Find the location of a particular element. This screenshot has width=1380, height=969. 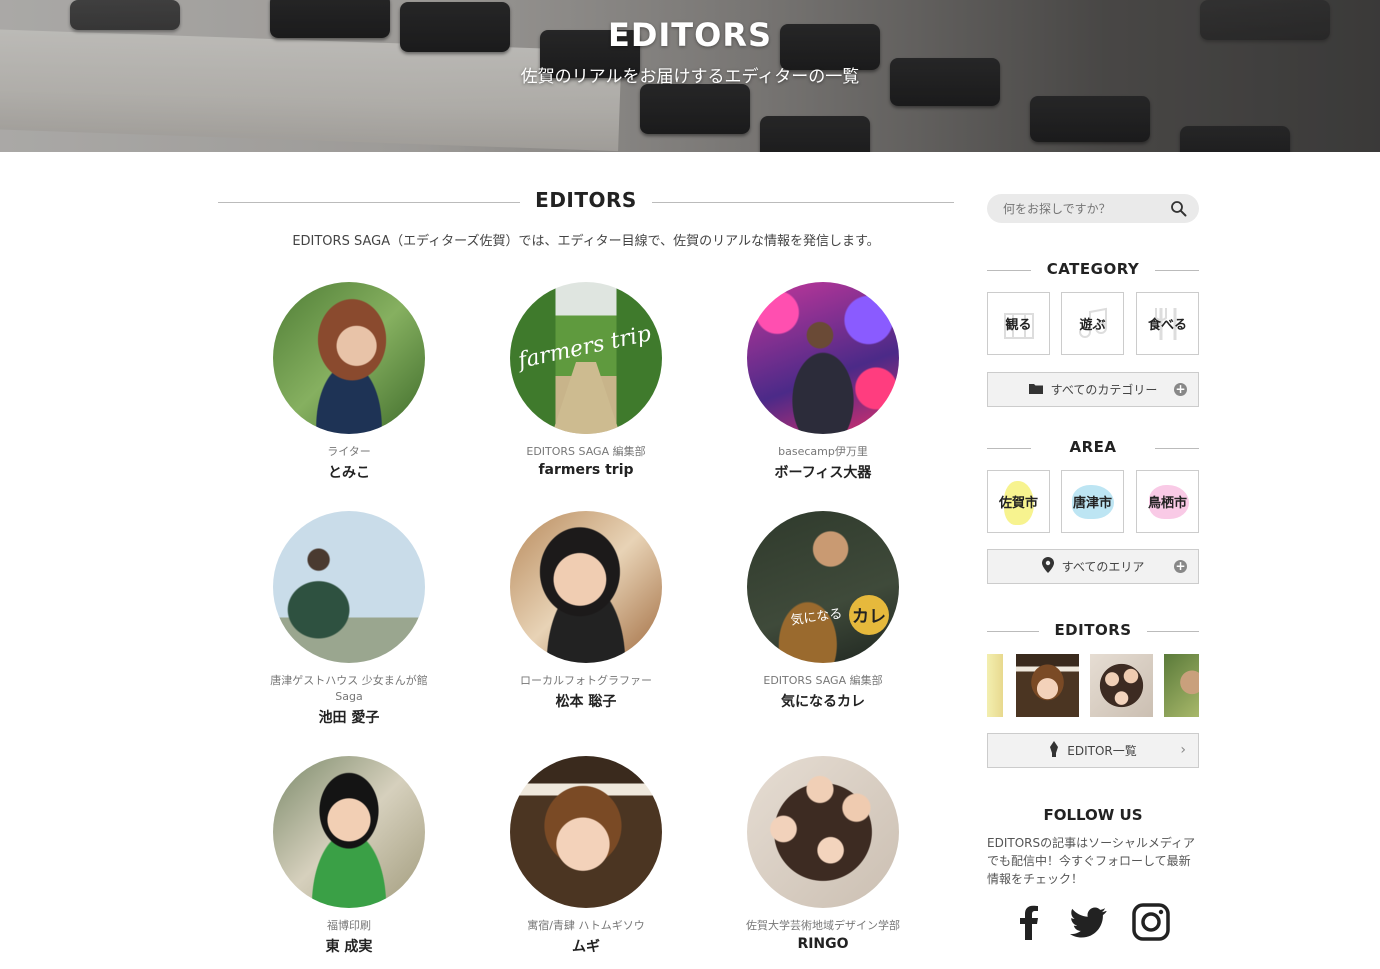

editors-section-heading: EDITORS is located at coordinates (586, 203).